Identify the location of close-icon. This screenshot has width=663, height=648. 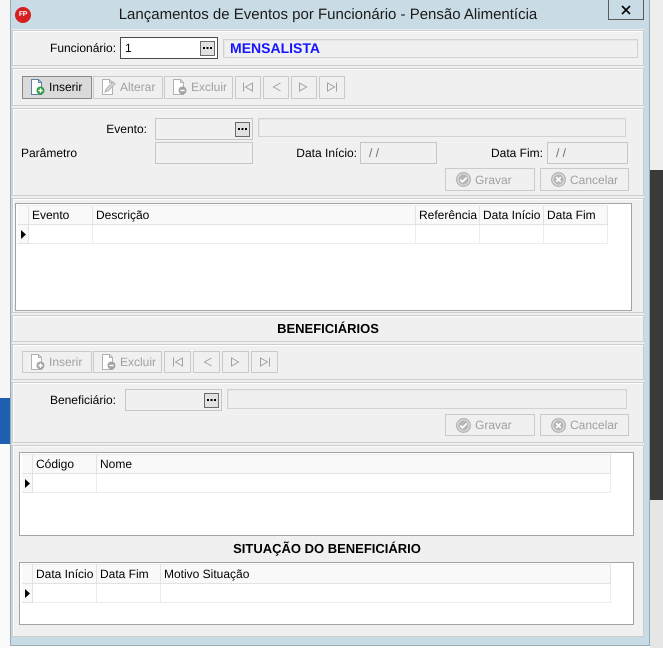
(626, 9).